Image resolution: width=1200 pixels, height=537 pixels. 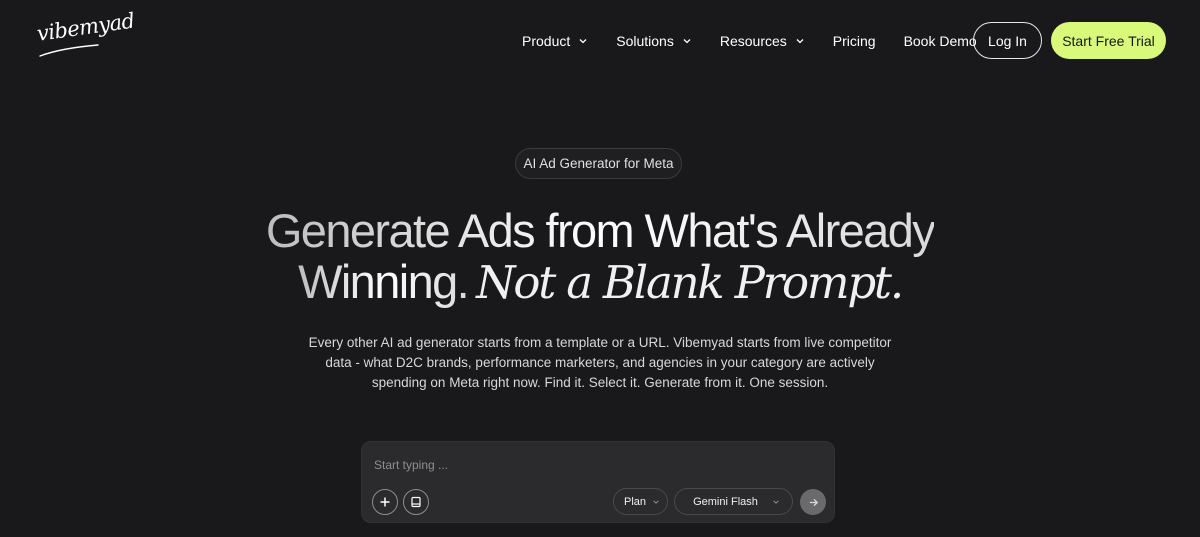 I want to click on brand-logo: vibemyad, so click(x=85, y=26).